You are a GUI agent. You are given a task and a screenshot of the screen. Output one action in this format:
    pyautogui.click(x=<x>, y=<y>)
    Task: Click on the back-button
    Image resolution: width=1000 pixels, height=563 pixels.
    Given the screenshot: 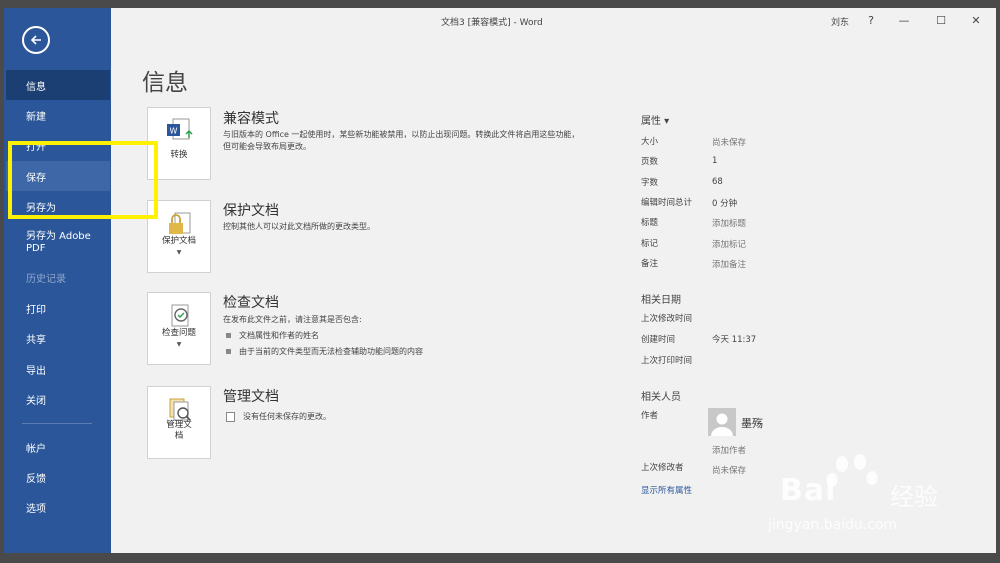 What is the action you would take?
    pyautogui.click(x=36, y=40)
    